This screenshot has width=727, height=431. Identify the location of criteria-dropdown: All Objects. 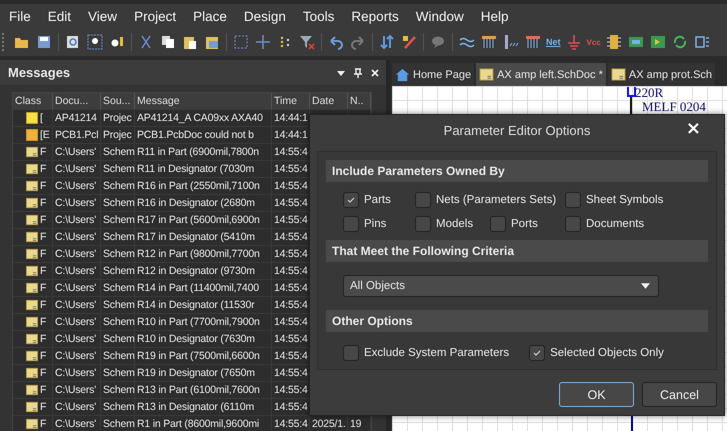
(501, 286).